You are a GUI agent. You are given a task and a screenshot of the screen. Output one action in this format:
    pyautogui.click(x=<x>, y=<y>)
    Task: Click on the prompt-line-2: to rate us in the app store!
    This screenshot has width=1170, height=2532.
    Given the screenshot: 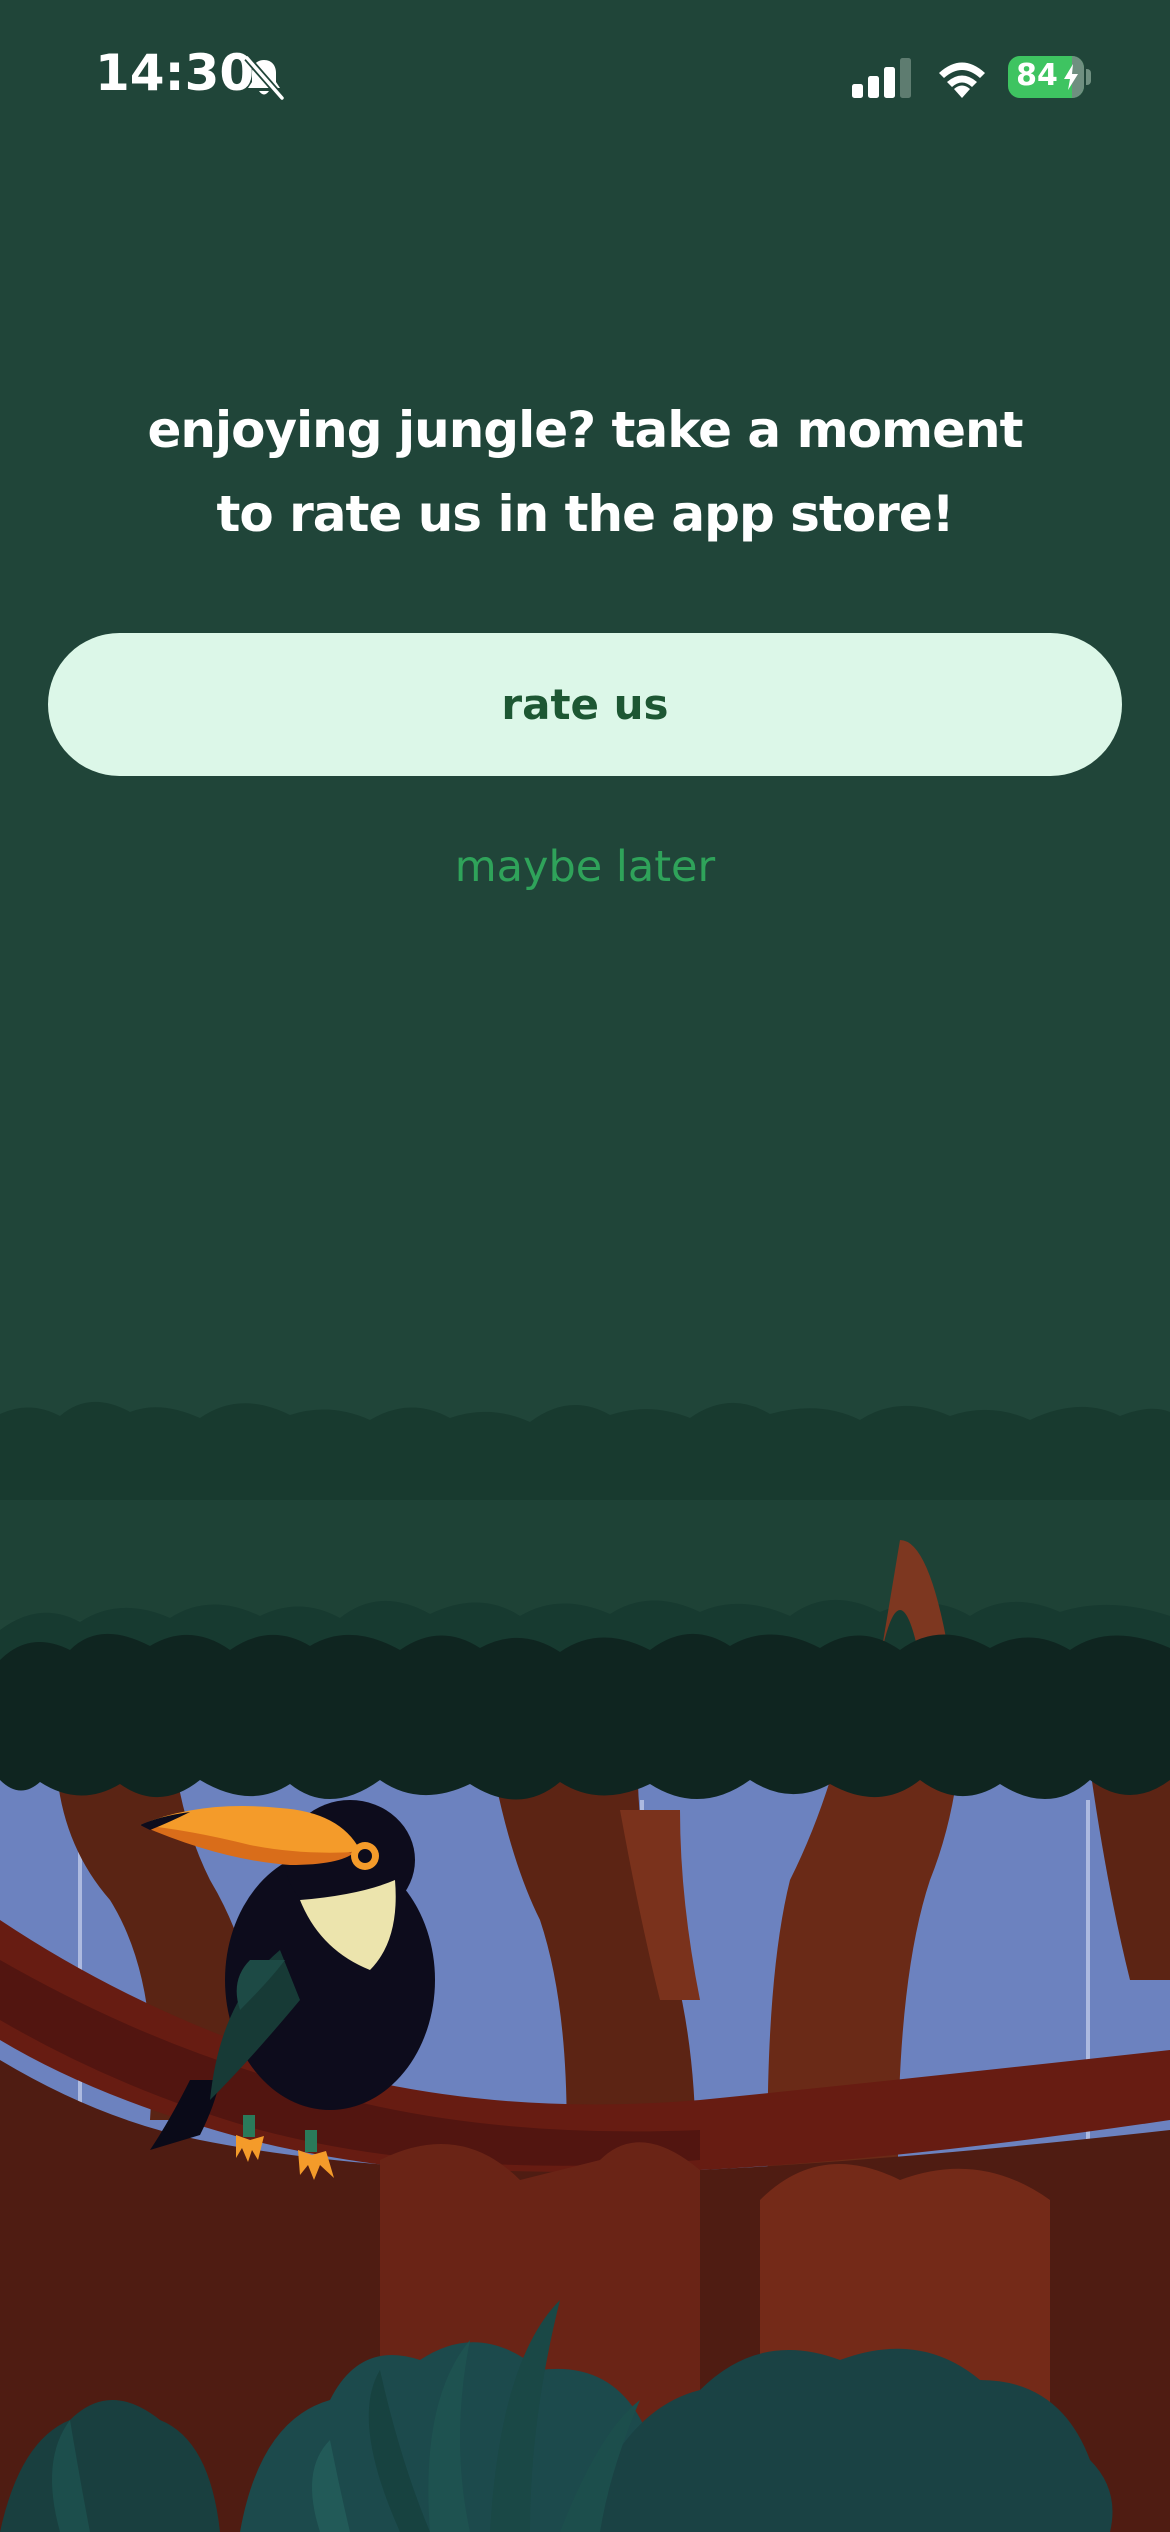 What is the action you would take?
    pyautogui.click(x=585, y=514)
    